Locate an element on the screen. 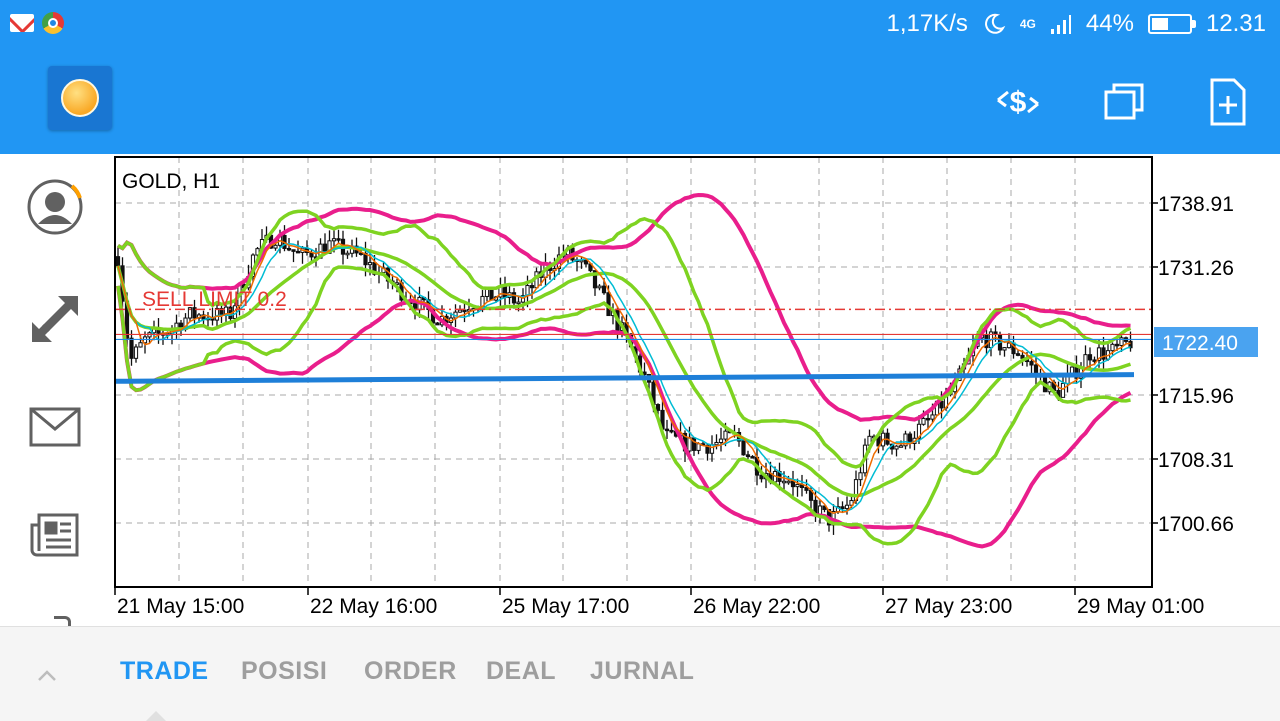  tab-trade: TRADE is located at coordinates (164, 671).